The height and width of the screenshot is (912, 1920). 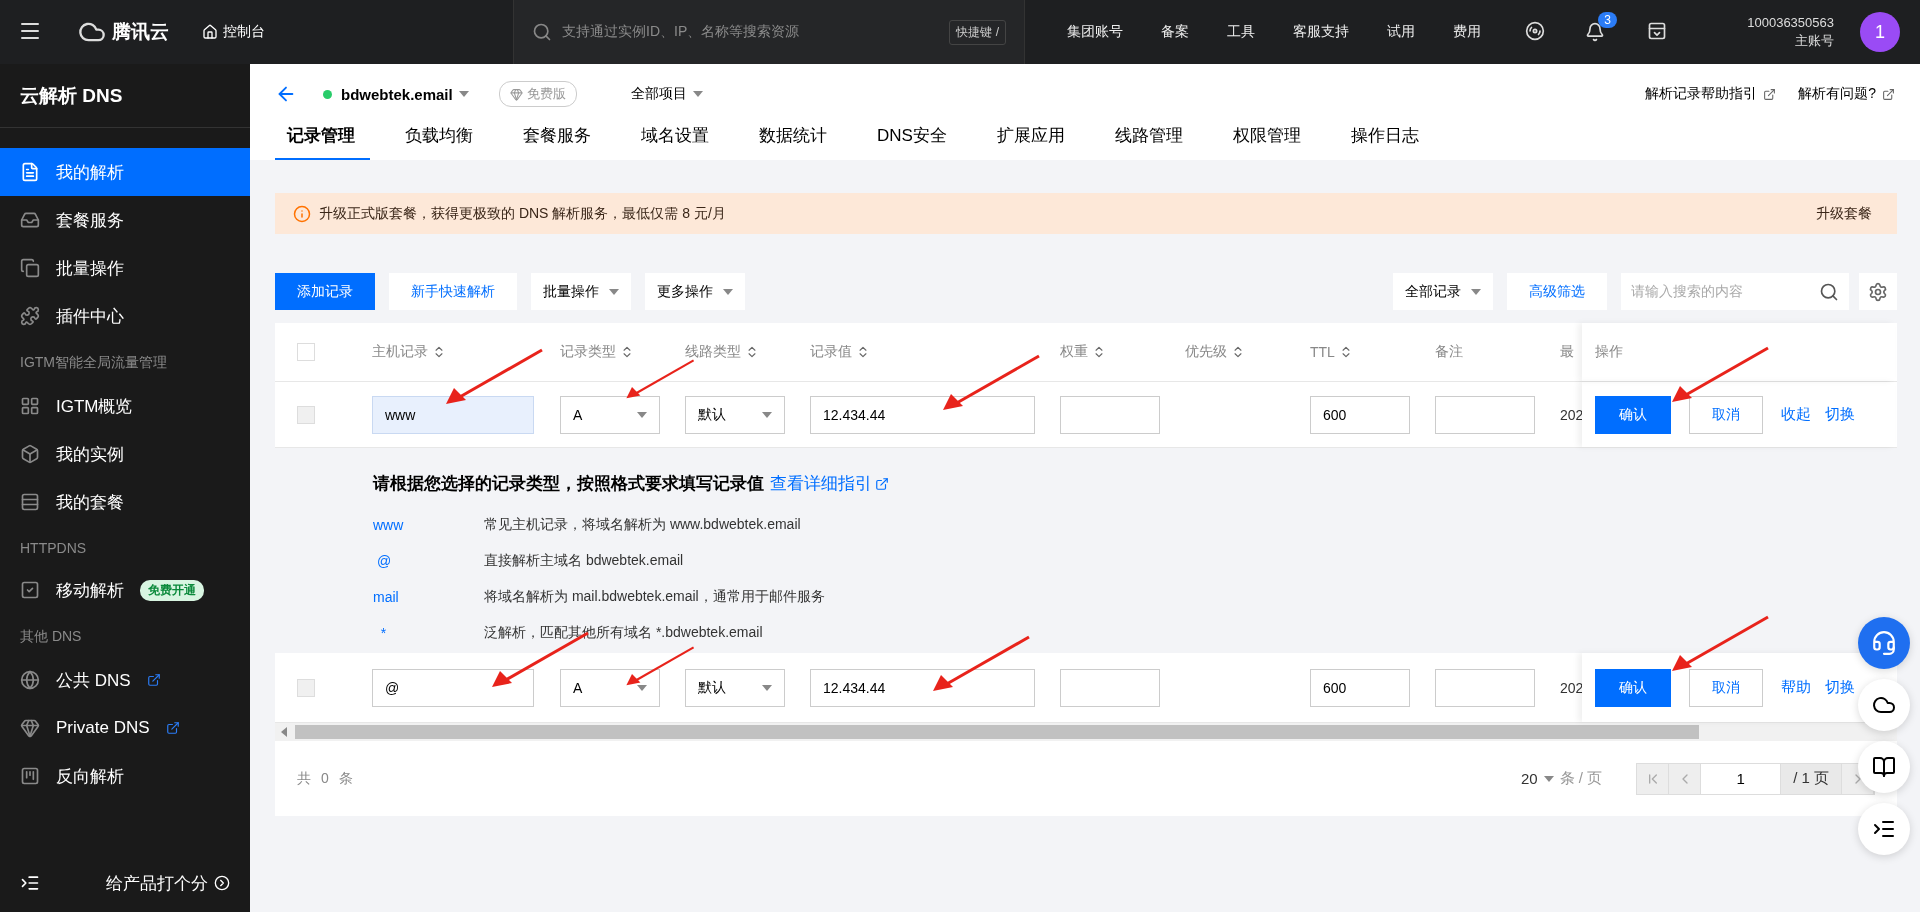 I want to click on diamond-icon, so click(x=516, y=94).